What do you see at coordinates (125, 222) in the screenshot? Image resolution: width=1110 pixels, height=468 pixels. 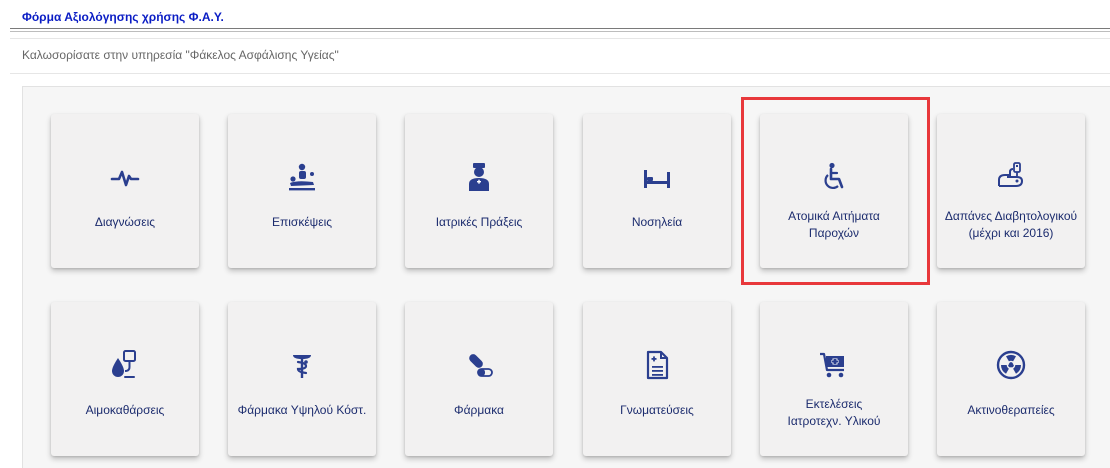 I see `tile-label: Διαγνώσεις` at bounding box center [125, 222].